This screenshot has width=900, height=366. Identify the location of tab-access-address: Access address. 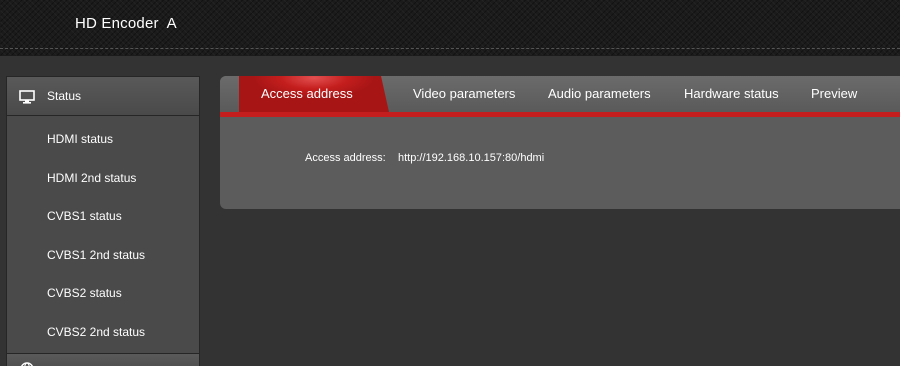
(314, 94).